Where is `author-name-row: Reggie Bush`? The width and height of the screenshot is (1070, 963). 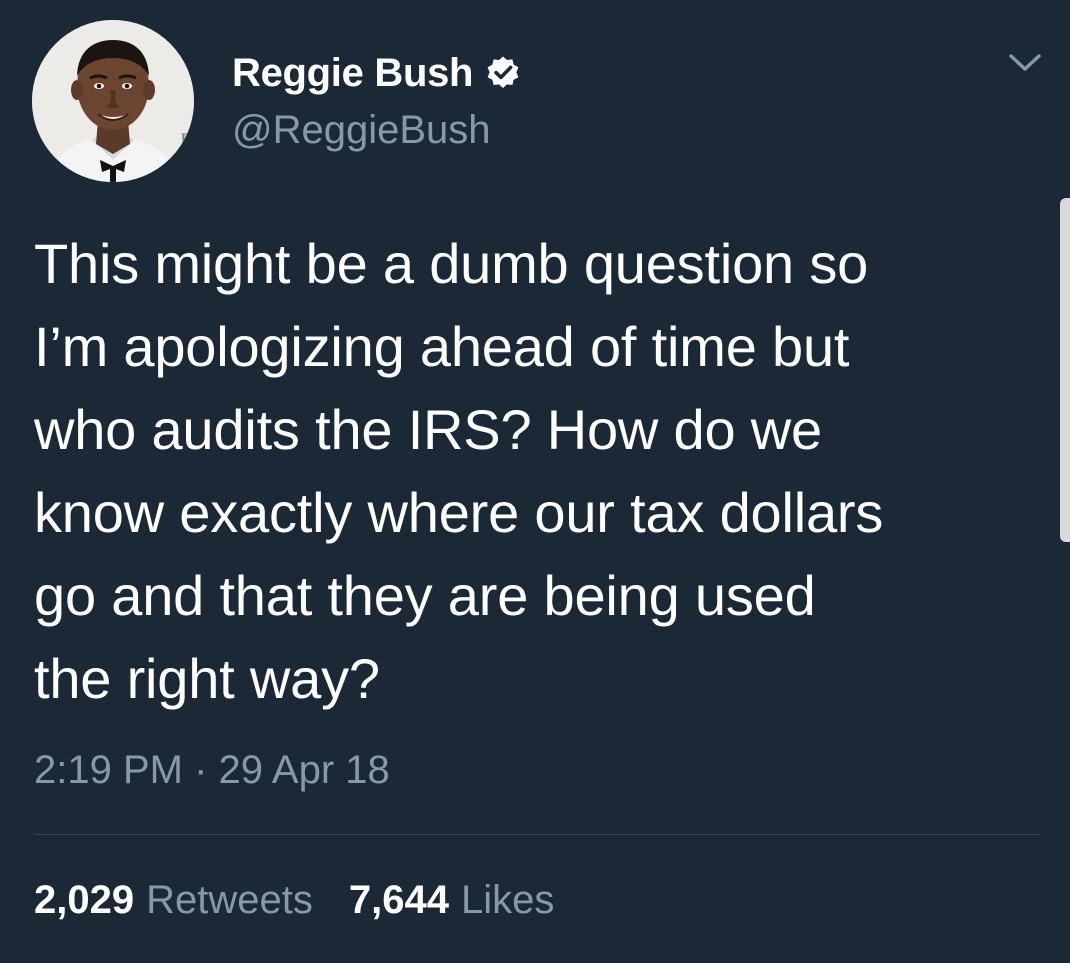 author-name-row: Reggie Bush is located at coordinates (376, 73).